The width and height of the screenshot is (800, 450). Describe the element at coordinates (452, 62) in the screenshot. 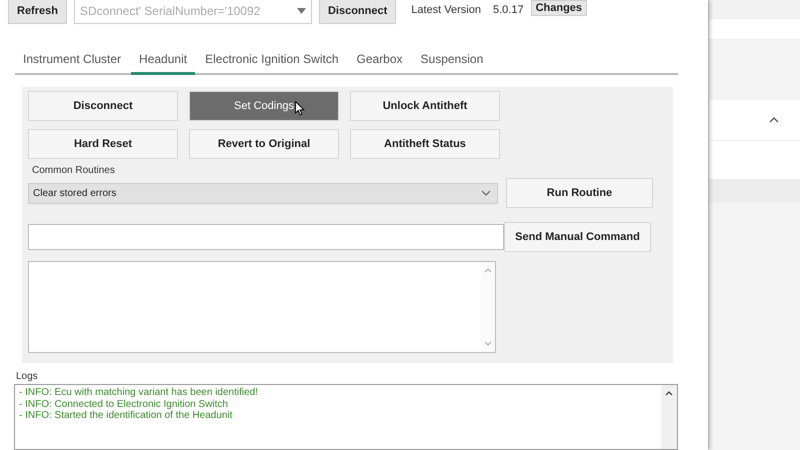

I see `tab: Suspension` at that location.